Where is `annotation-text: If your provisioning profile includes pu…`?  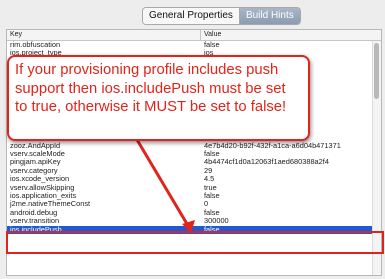 annotation-text: If your provisioning profile includes pu… is located at coordinates (151, 88).